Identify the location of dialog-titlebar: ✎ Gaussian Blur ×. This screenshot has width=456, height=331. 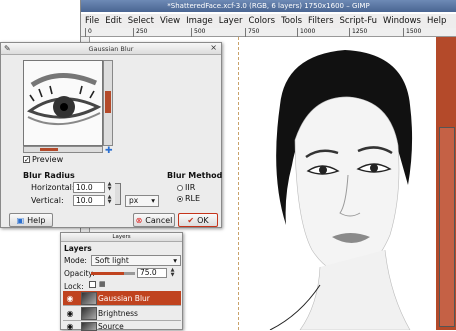
(111, 49).